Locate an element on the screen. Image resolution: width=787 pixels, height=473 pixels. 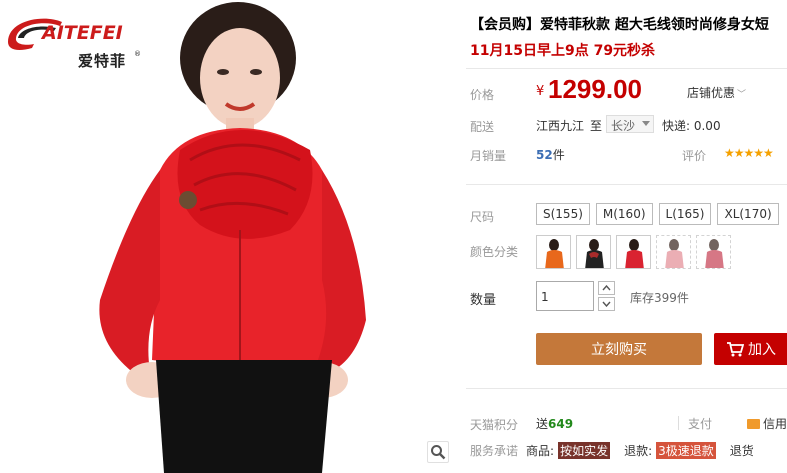
color-swatch-rose is located at coordinates (713, 252).